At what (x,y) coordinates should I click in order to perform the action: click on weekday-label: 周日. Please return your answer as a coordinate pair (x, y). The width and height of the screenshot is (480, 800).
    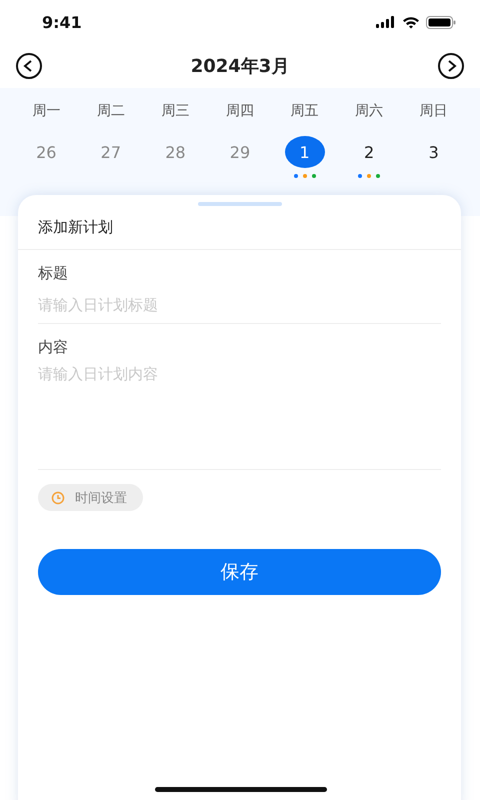
    Looking at the image, I should click on (433, 111).